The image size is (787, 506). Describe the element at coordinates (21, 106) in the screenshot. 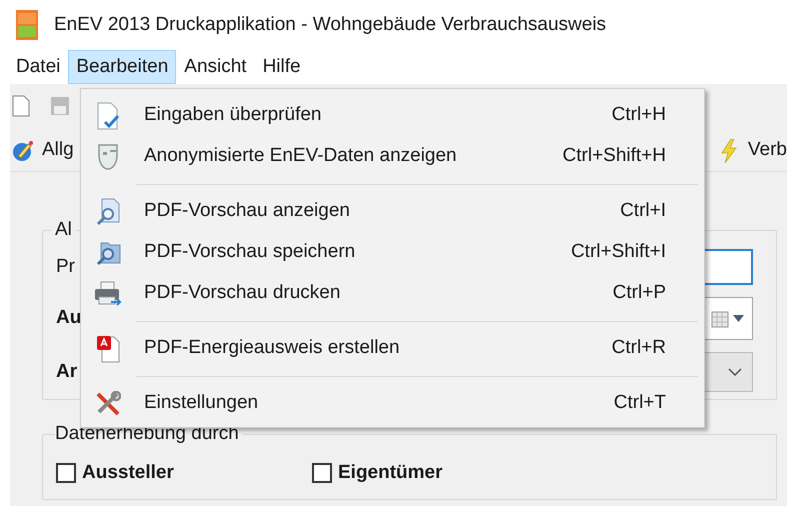

I see `new-document-icon` at that location.